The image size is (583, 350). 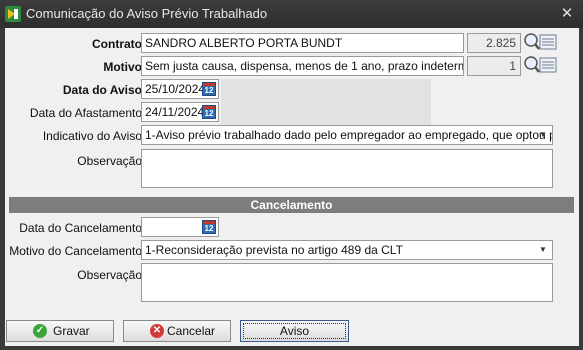 I want to click on app-logo-icon, so click(x=13, y=14).